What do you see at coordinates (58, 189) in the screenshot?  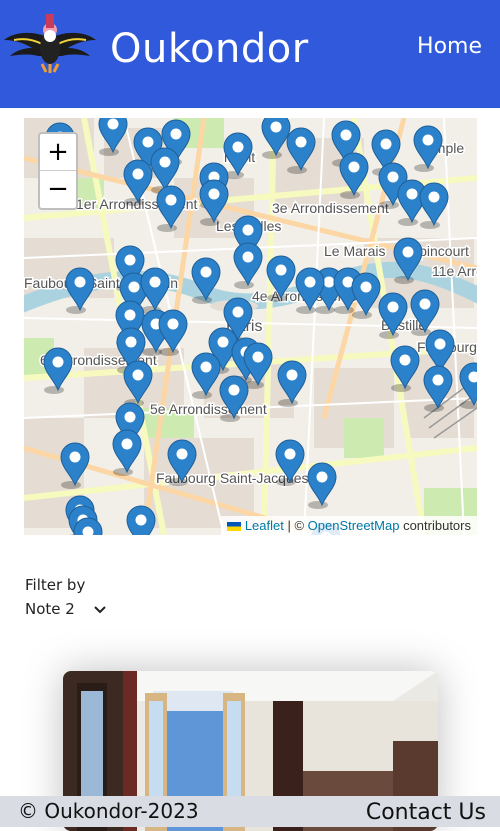 I see `zoom-out-button: −` at bounding box center [58, 189].